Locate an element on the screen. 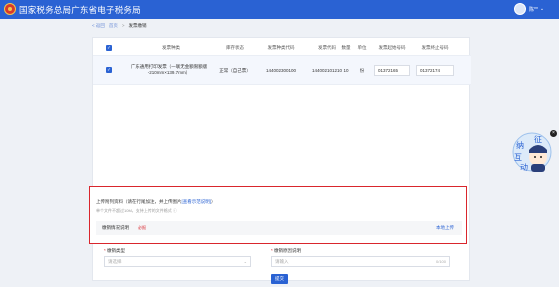 The height and width of the screenshot is (287, 559). cancel-type-select: 请选择 ⌄ is located at coordinates (177, 261).